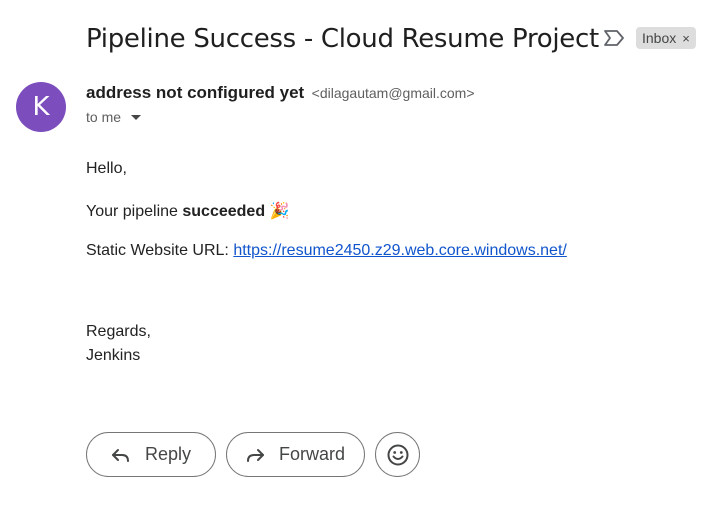  I want to click on url-prefix: Static Website URL:, so click(160, 250).